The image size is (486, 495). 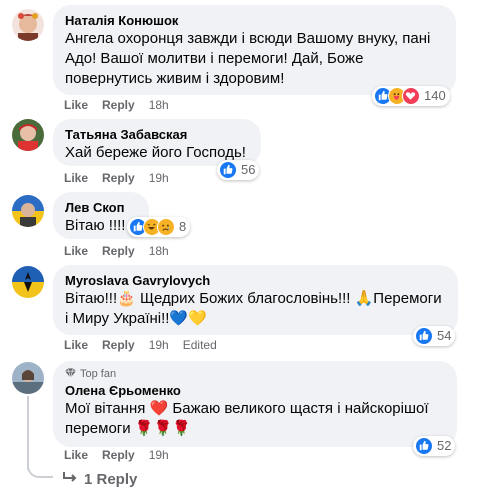 I want to click on top-fan-label: Top fan, so click(x=98, y=374).